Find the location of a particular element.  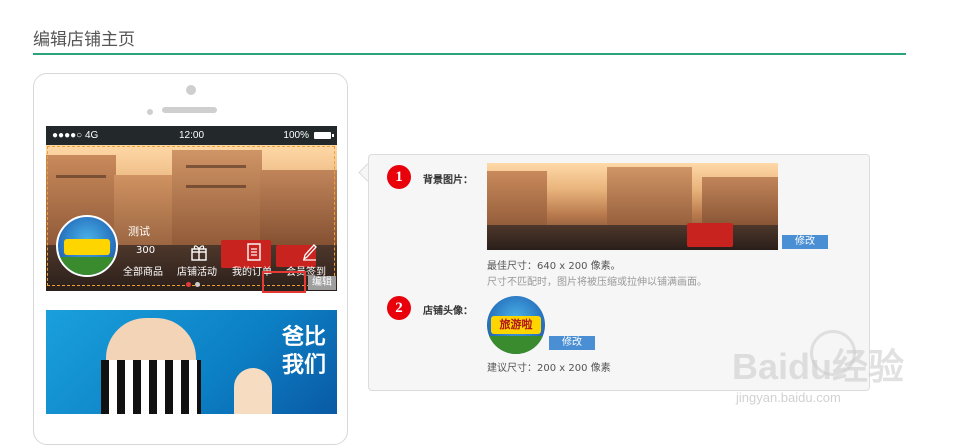

avatar-suggested-size: 建议尺寸：200 x 200 像素 is located at coordinates (549, 368).